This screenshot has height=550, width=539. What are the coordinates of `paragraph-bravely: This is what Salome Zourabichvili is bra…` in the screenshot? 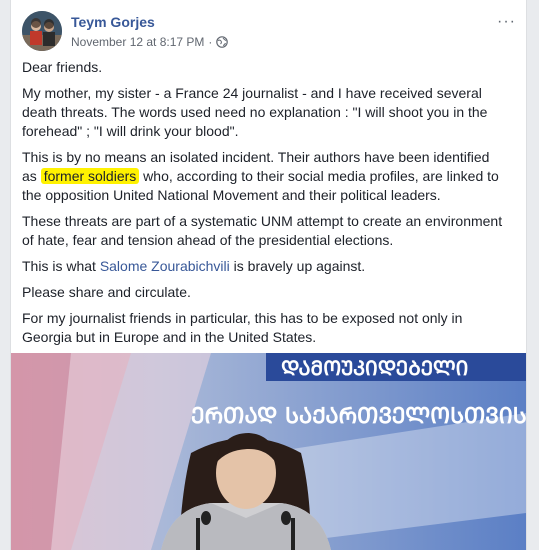 It's located at (264, 266).